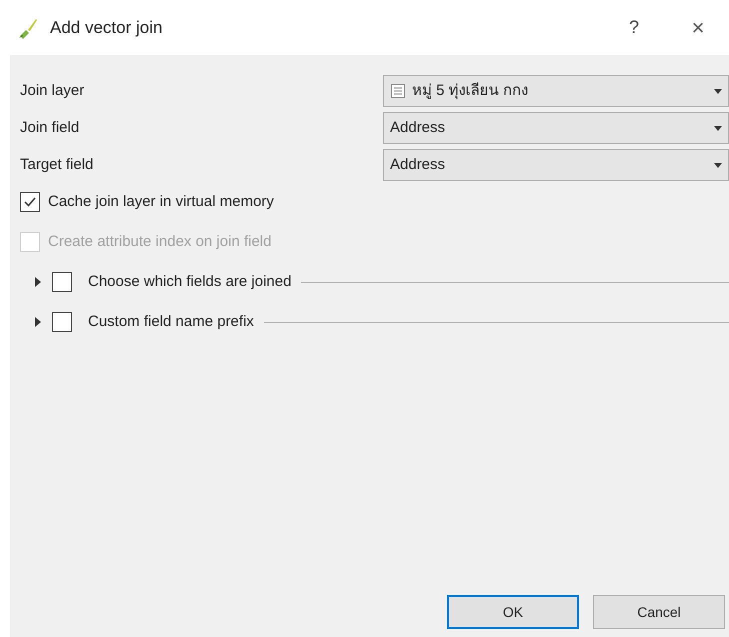 Image resolution: width=729 pixels, height=637 pixels. I want to click on close-button: ×, so click(698, 27).